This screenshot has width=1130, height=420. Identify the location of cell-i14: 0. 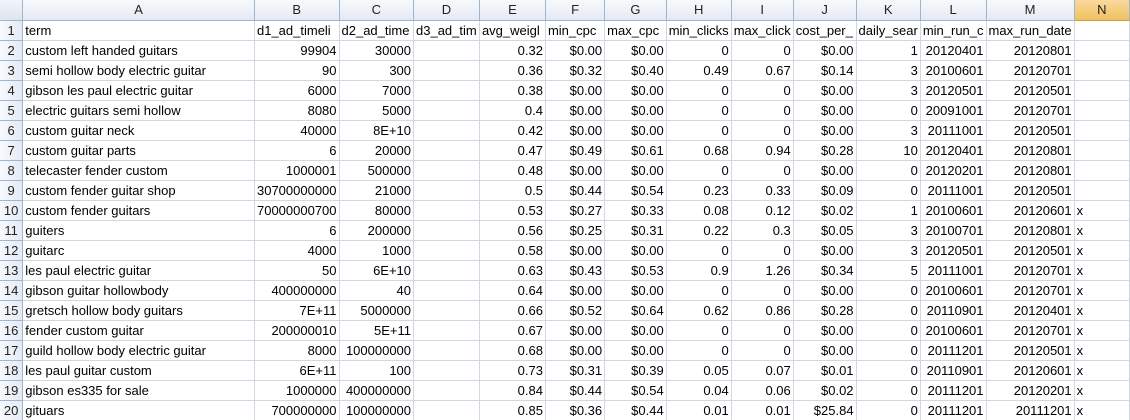
(762, 290).